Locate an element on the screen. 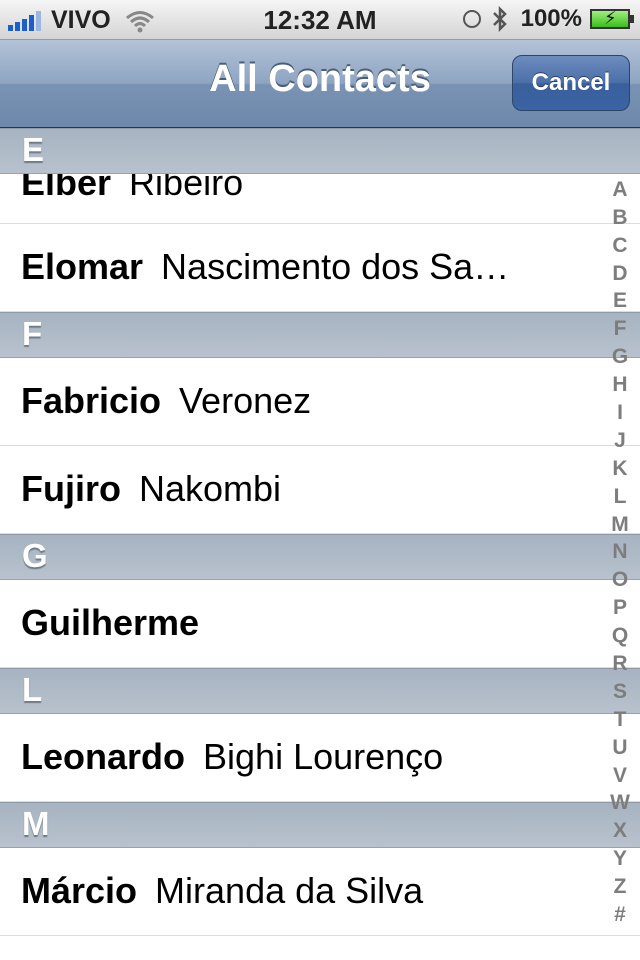 The width and height of the screenshot is (640, 960). index-letter: G is located at coordinates (620, 357).